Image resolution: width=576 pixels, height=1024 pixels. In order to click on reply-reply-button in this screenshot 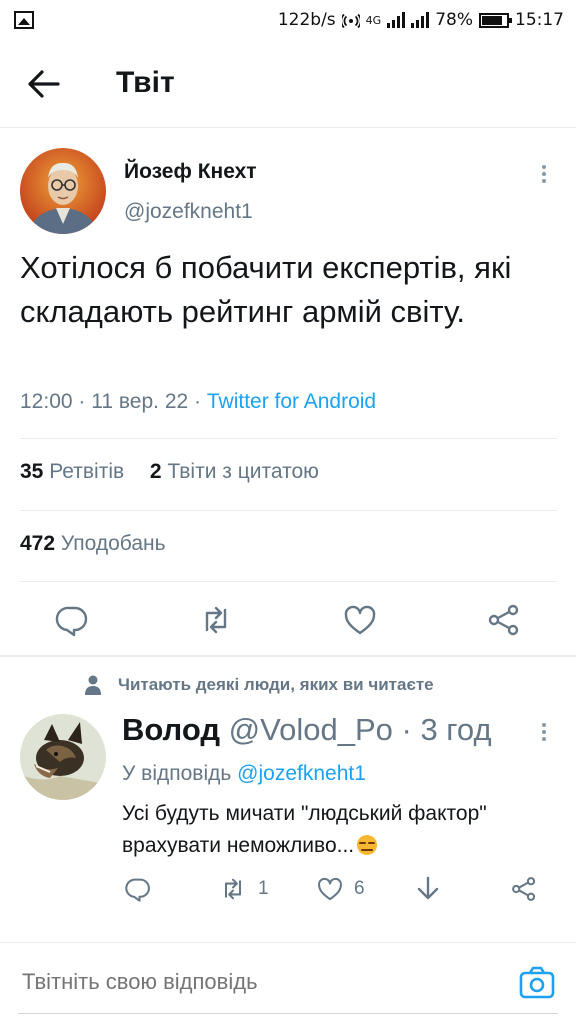, I will do `click(138, 889)`.